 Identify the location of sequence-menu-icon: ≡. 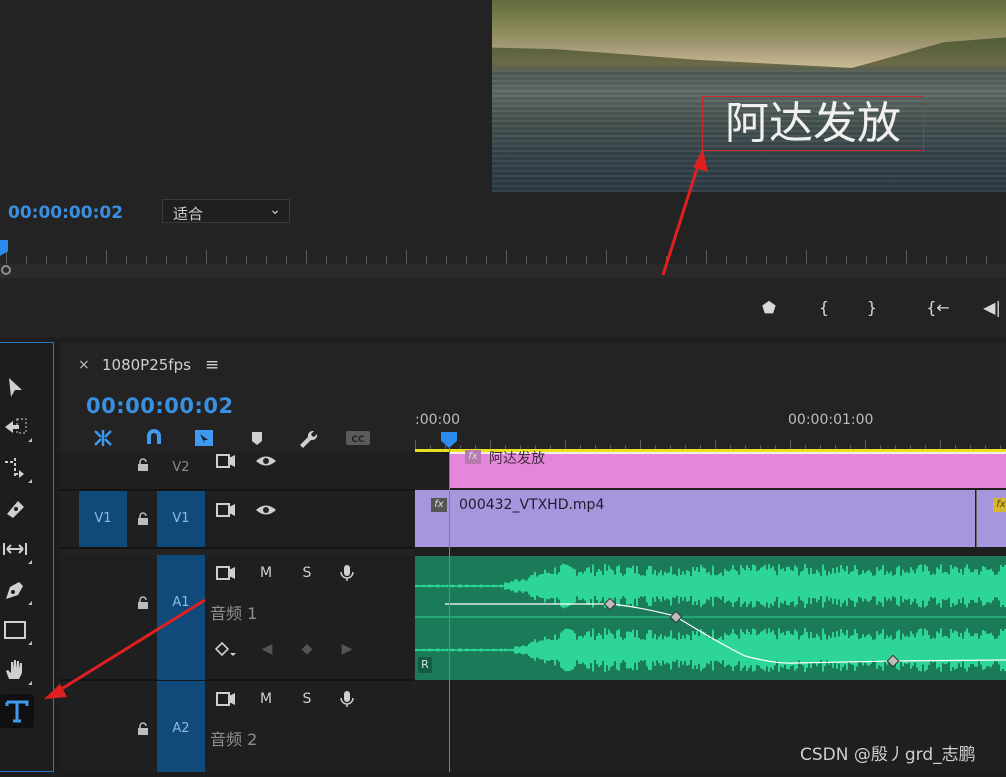
(212, 365).